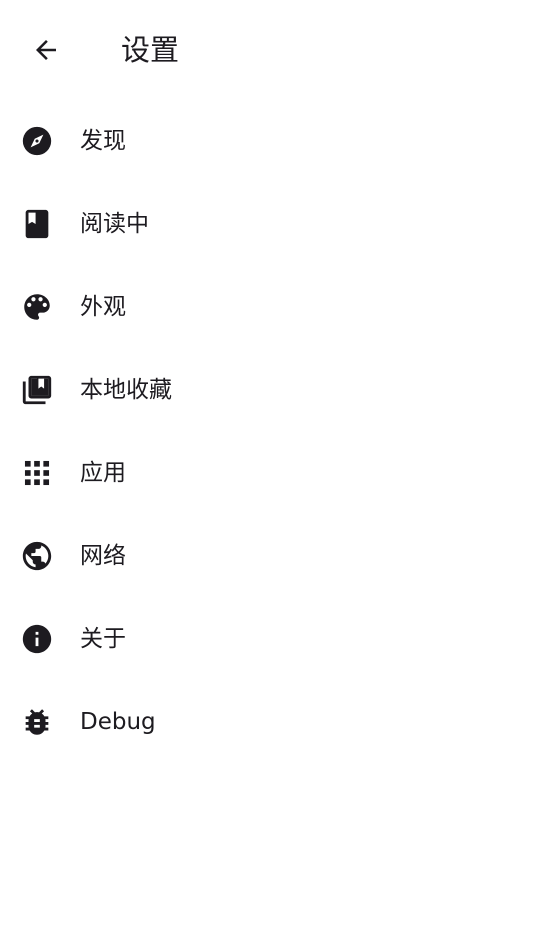 The height and width of the screenshot is (946, 542). Describe the element at coordinates (126, 389) in the screenshot. I see `settings-item-label: 本地收藏` at that location.